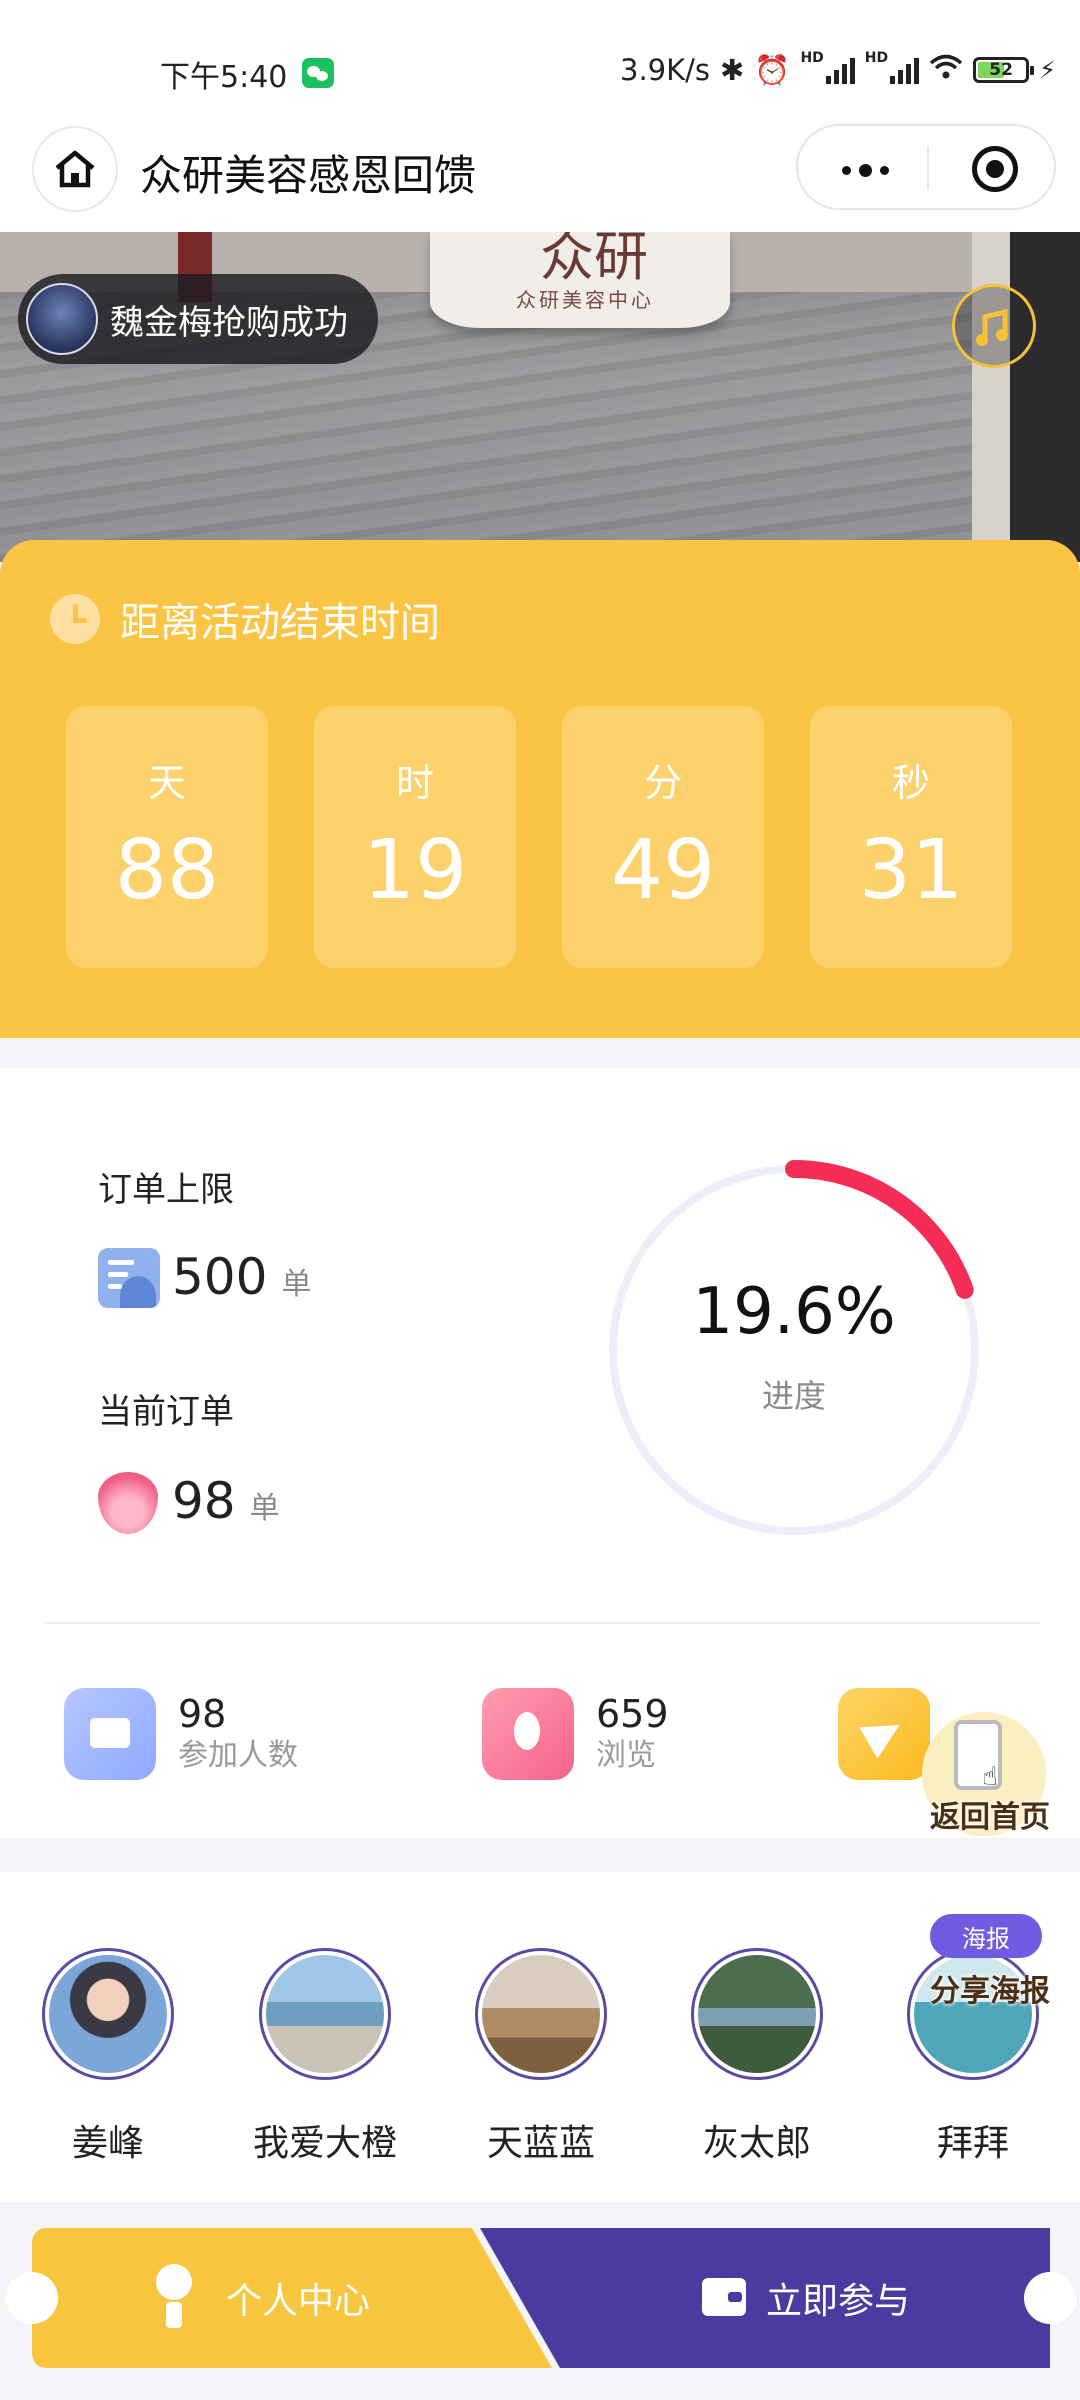 Image resolution: width=1080 pixels, height=2400 pixels. I want to click on share-poster-label: 分享海报, so click(990, 1988).